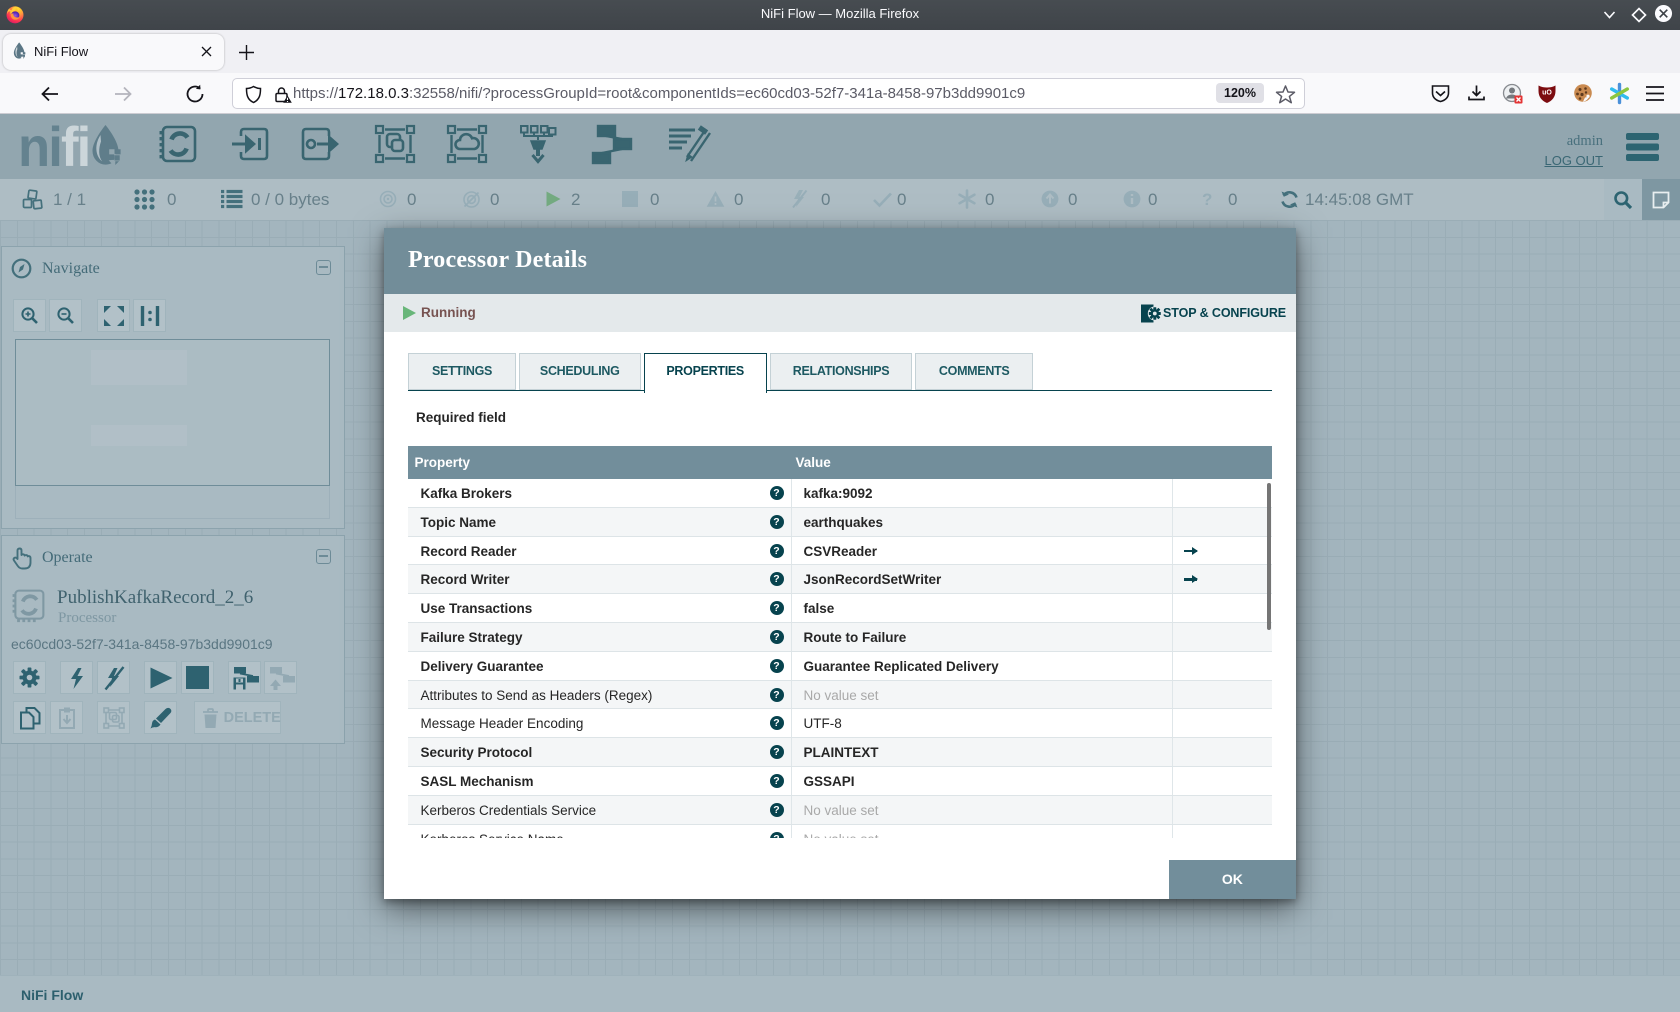 The height and width of the screenshot is (1012, 1680). What do you see at coordinates (1547, 93) in the screenshot?
I see `svg-text: uO` at bounding box center [1547, 93].